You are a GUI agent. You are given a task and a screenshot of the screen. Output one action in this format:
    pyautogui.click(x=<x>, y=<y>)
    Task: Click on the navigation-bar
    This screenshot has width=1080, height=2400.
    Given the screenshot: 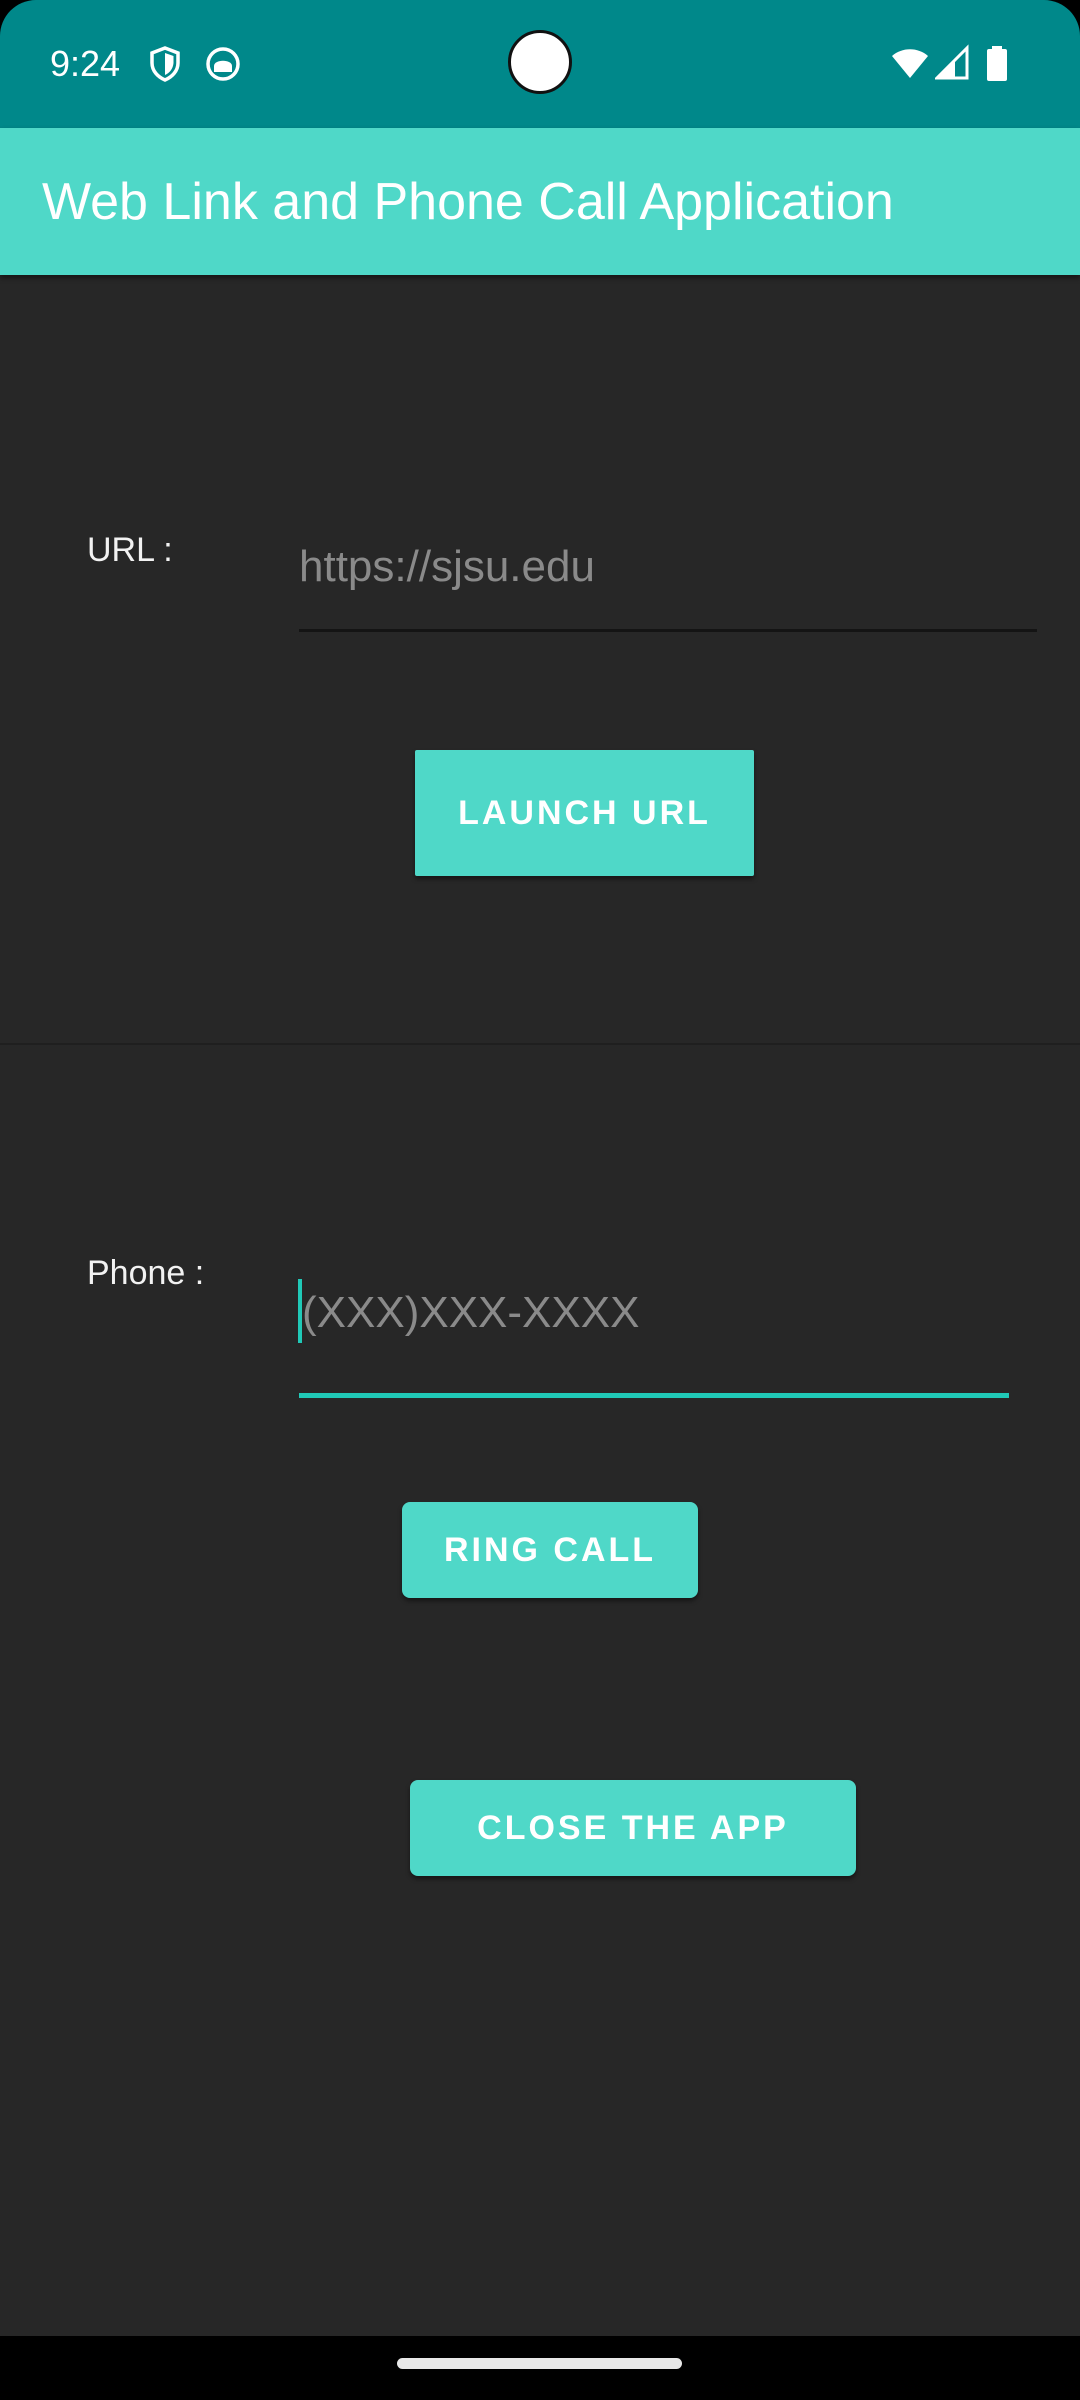 What is the action you would take?
    pyautogui.click(x=540, y=2368)
    